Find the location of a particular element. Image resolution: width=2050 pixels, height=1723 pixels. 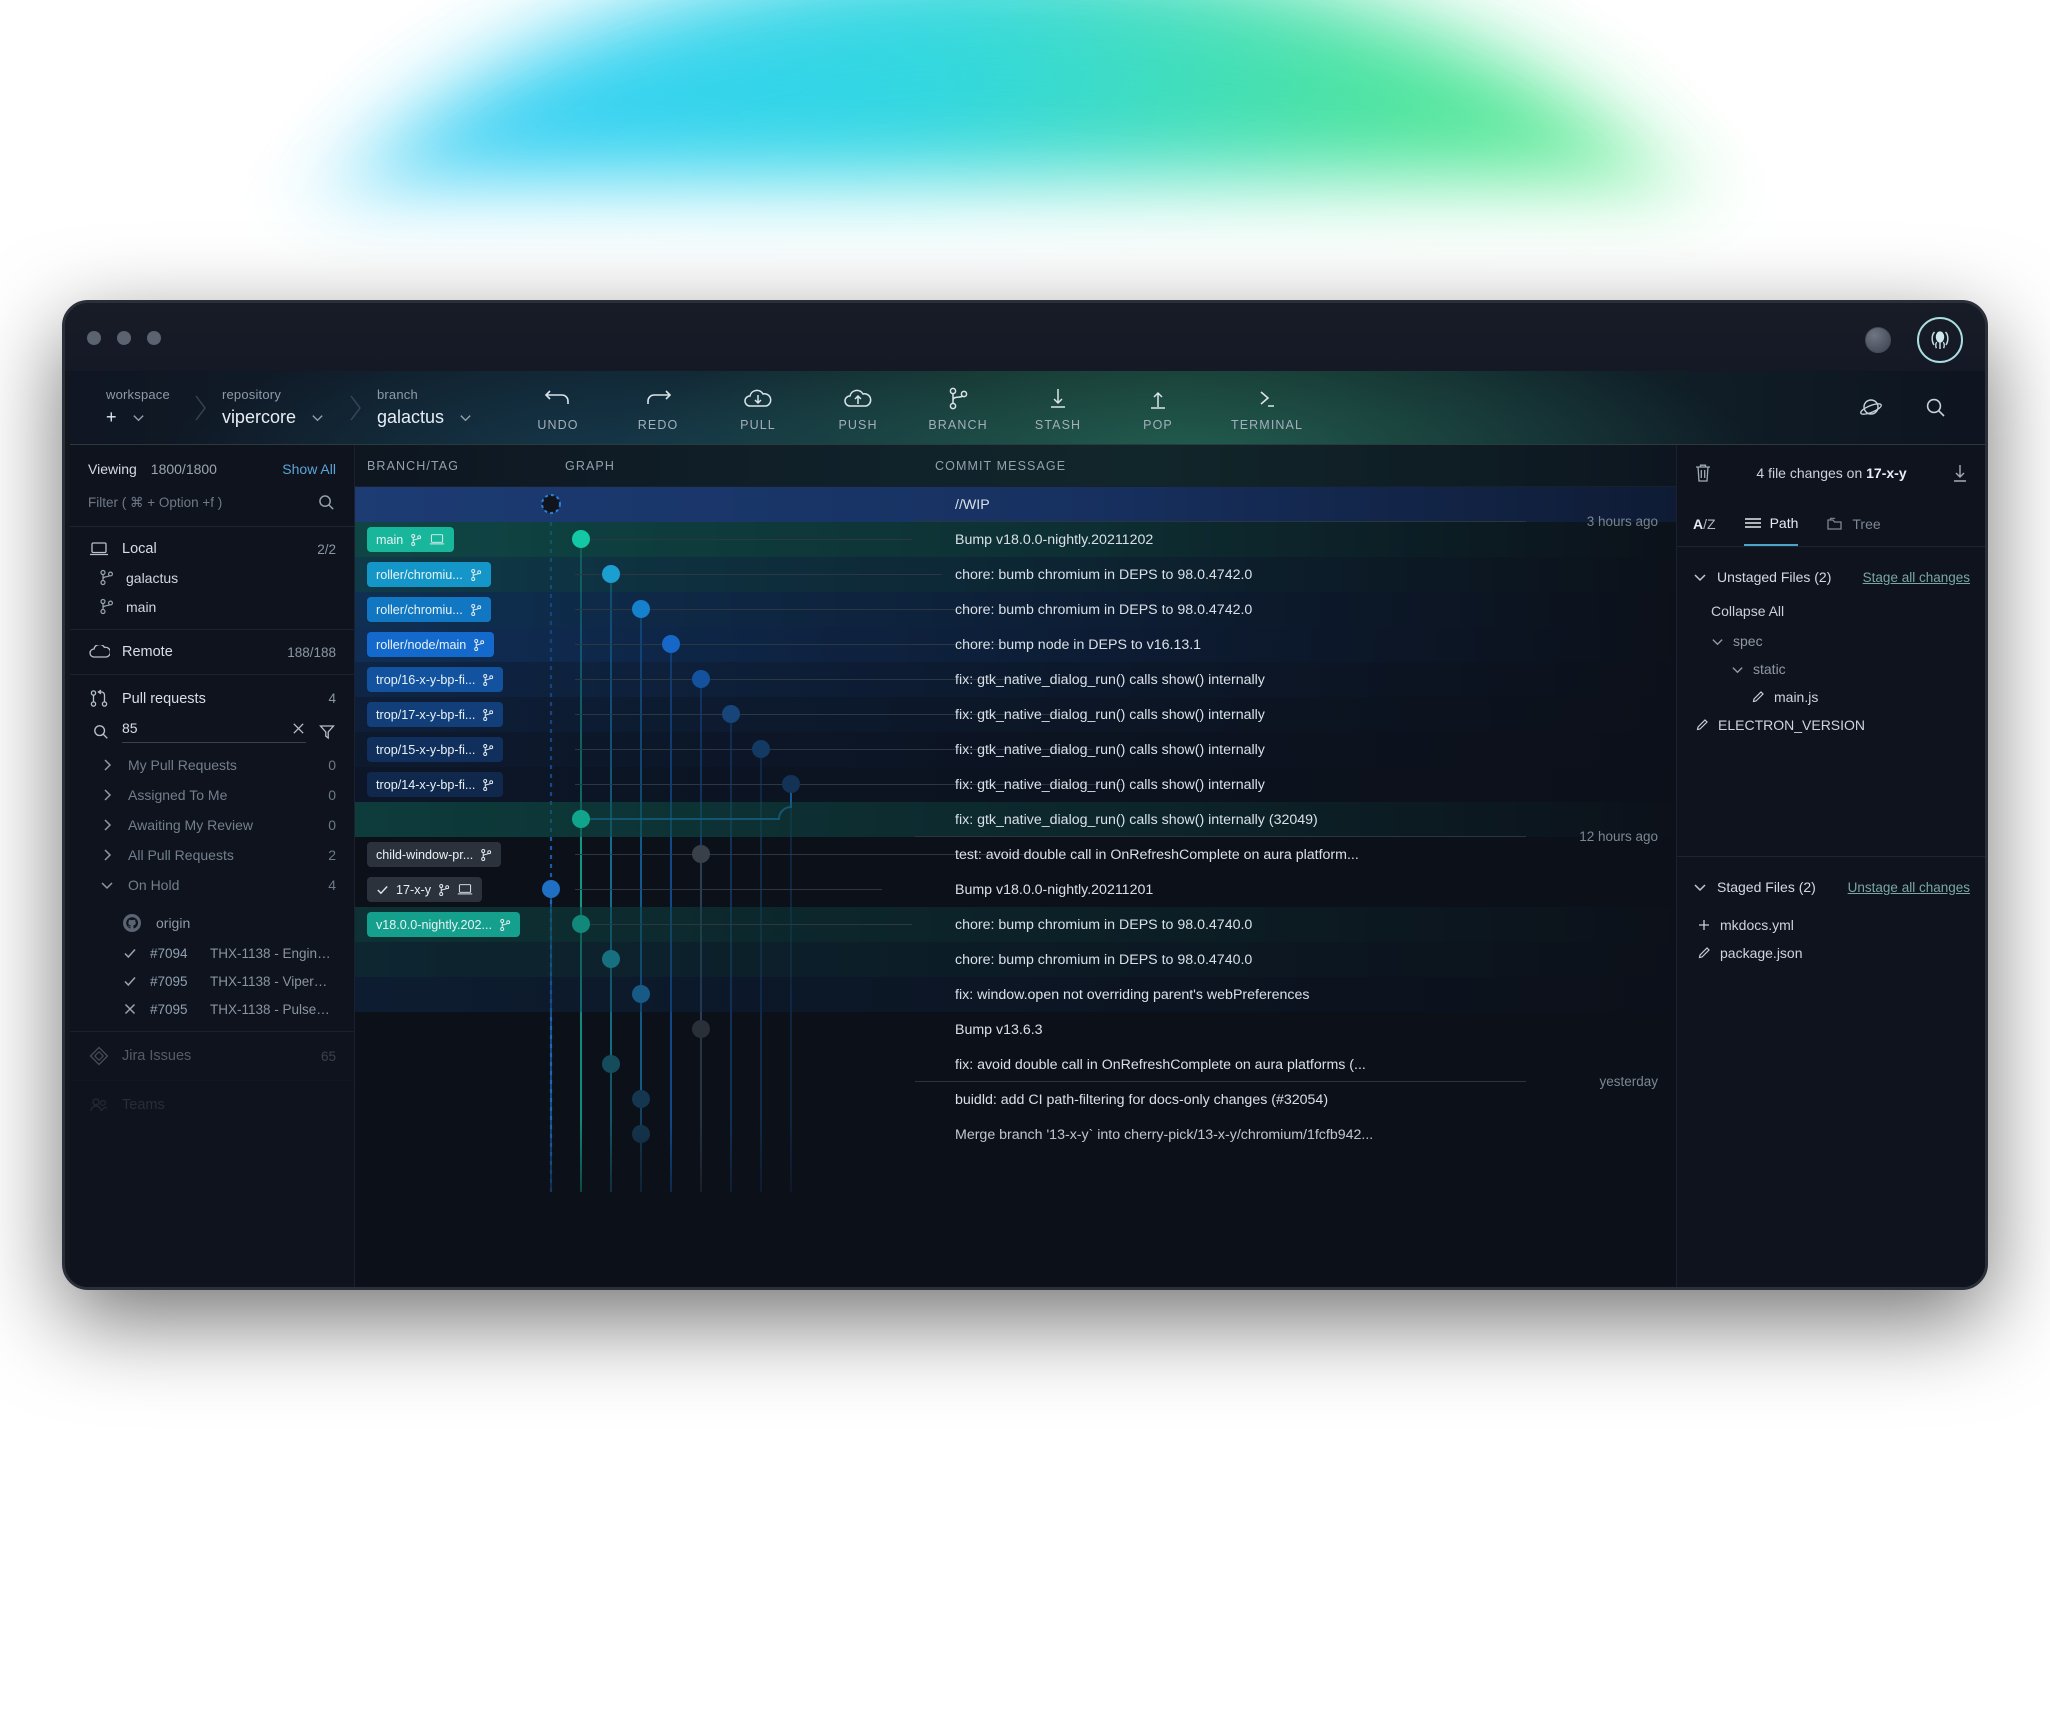

sidebar-section-local: Local 2/2 galactus main is located at coordinates (212, 578).